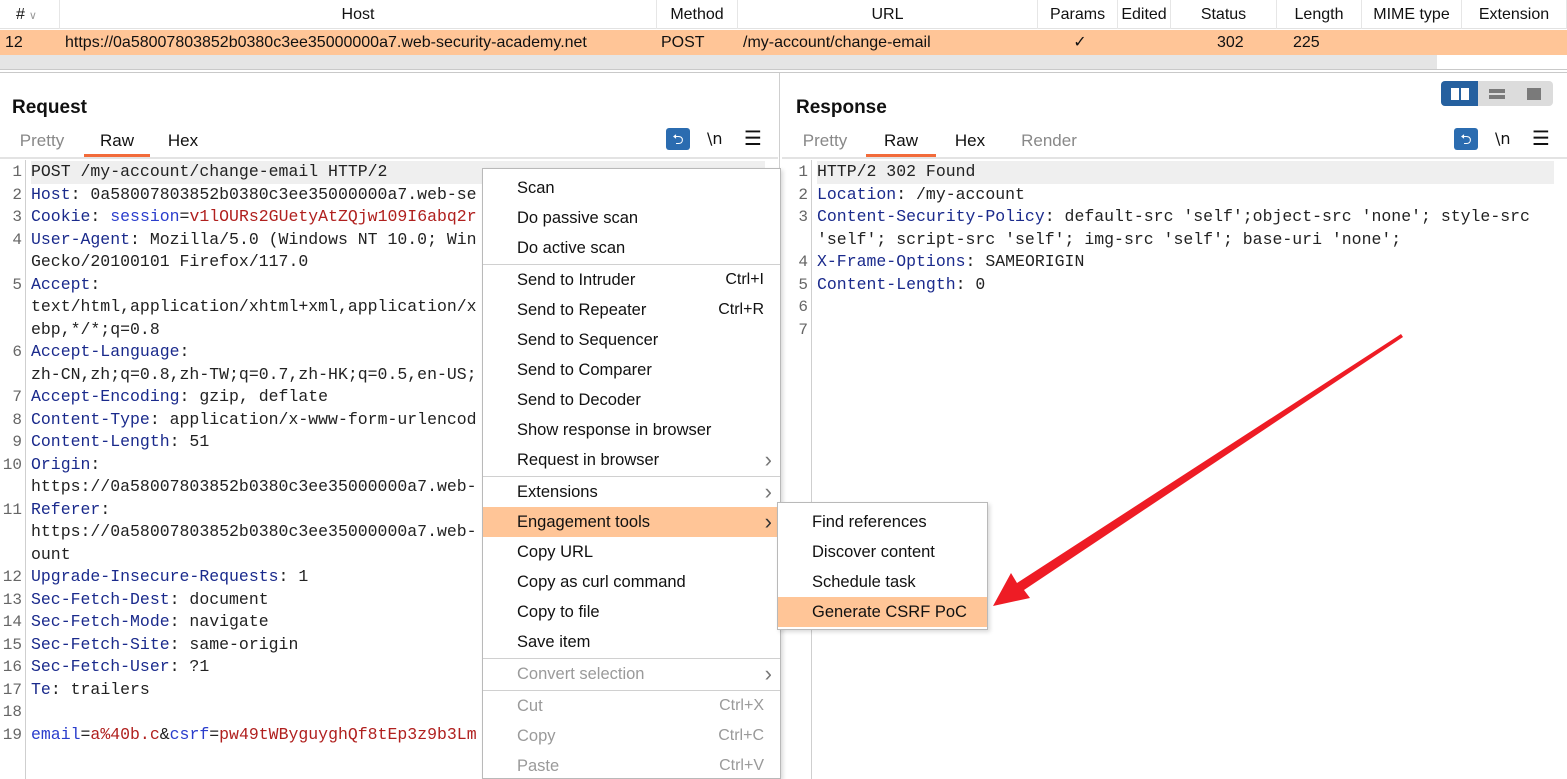 The width and height of the screenshot is (1567, 779). What do you see at coordinates (588, 340) in the screenshot?
I see `menu-item-label: Send to Sequencer` at bounding box center [588, 340].